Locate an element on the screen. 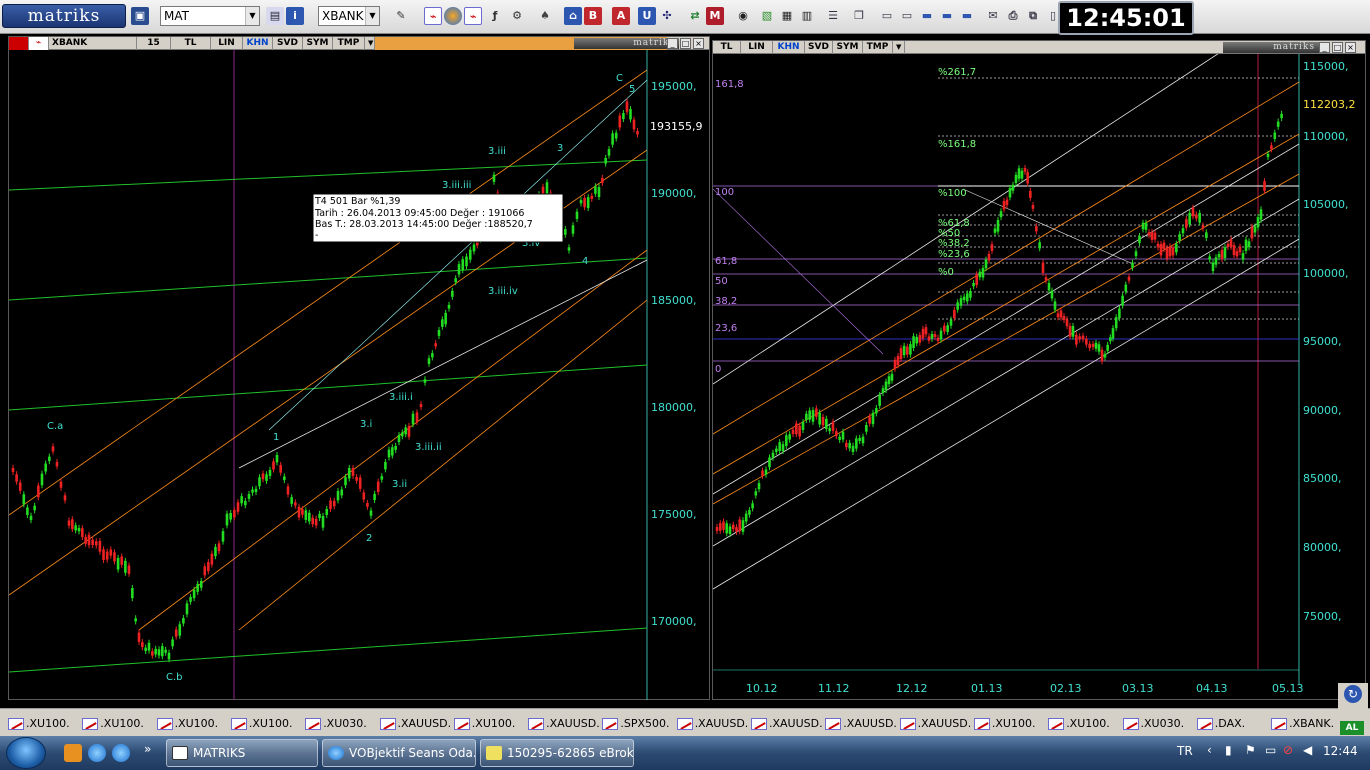 Image resolution: width=1370 pixels, height=770 pixels. letter-u-icon: U is located at coordinates (647, 16).